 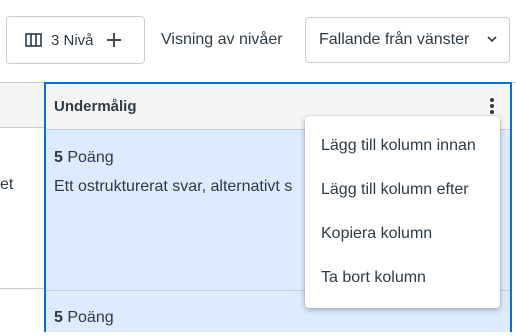 What do you see at coordinates (394, 39) in the screenshot?
I see `view-order-select-value: Fallande från vänster` at bounding box center [394, 39].